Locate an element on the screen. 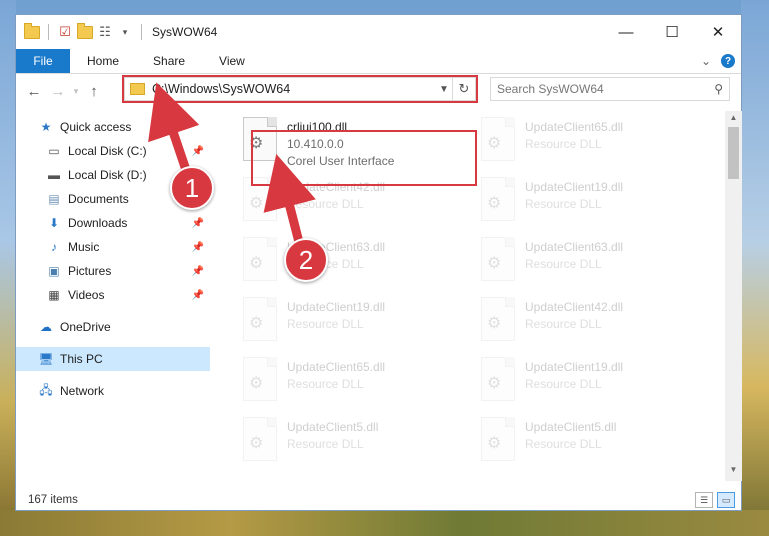  tab-home: Home is located at coordinates (103, 61).